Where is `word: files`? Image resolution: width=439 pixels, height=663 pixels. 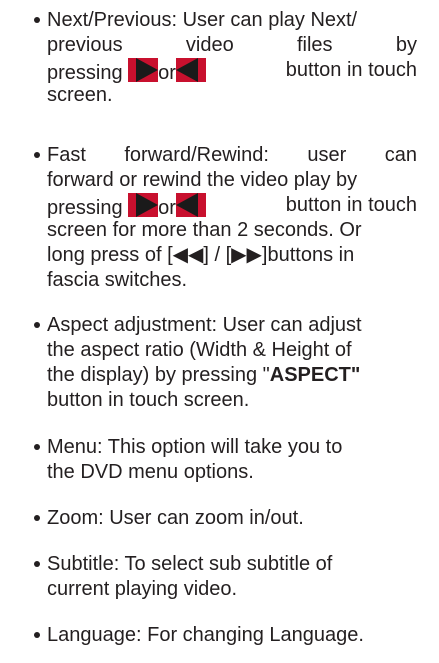
word: files is located at coordinates (314, 45).